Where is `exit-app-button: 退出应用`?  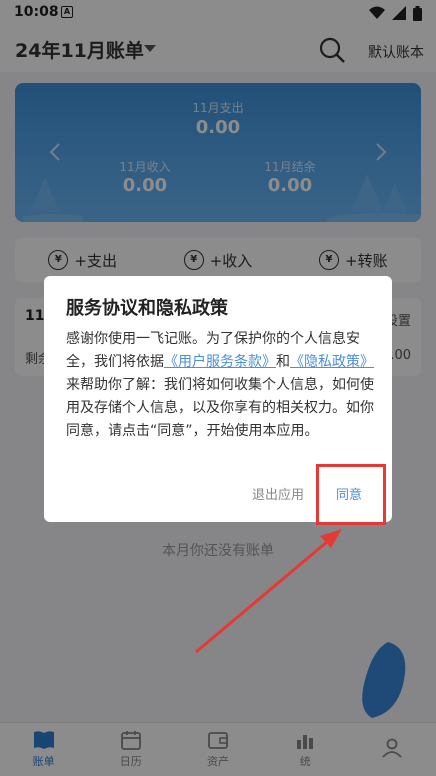
exit-app-button: 退出应用 is located at coordinates (278, 493).